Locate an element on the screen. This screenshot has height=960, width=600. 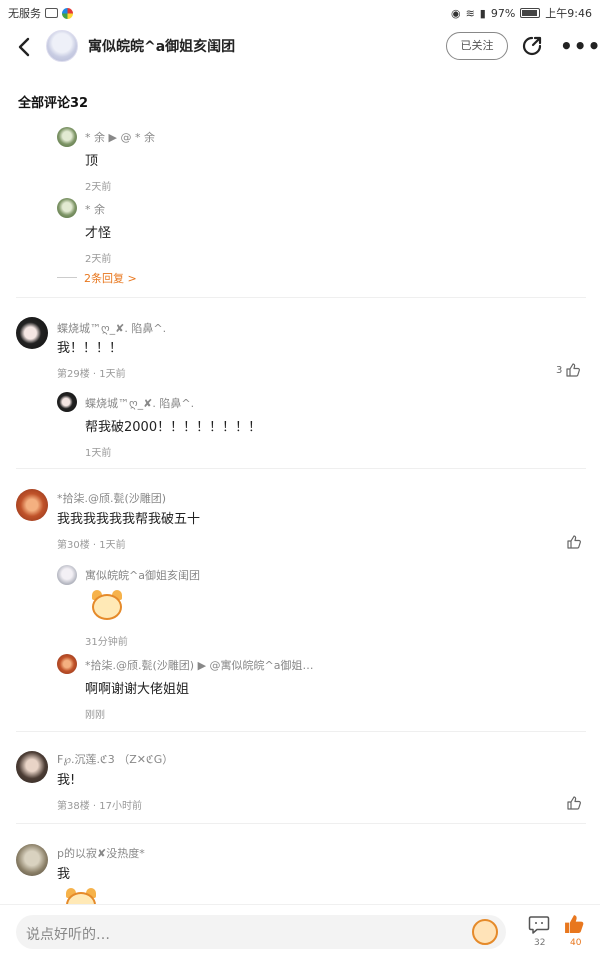
eye-icon: ◉ is located at coordinates (455, 13).